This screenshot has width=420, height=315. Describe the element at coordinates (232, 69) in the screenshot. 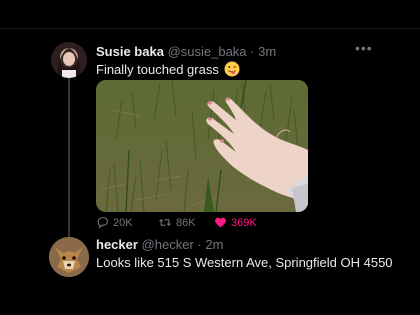

I see `winking-face-with-tongue-icon` at that location.